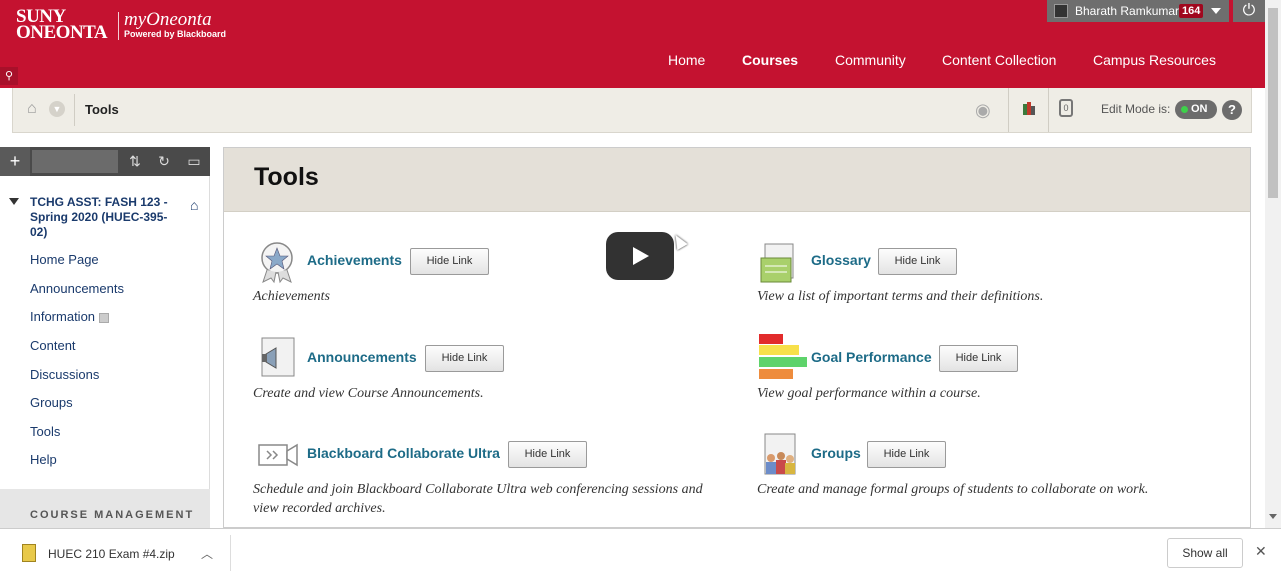 The height and width of the screenshot is (576, 1281). I want to click on people-group-icon, so click(780, 454).